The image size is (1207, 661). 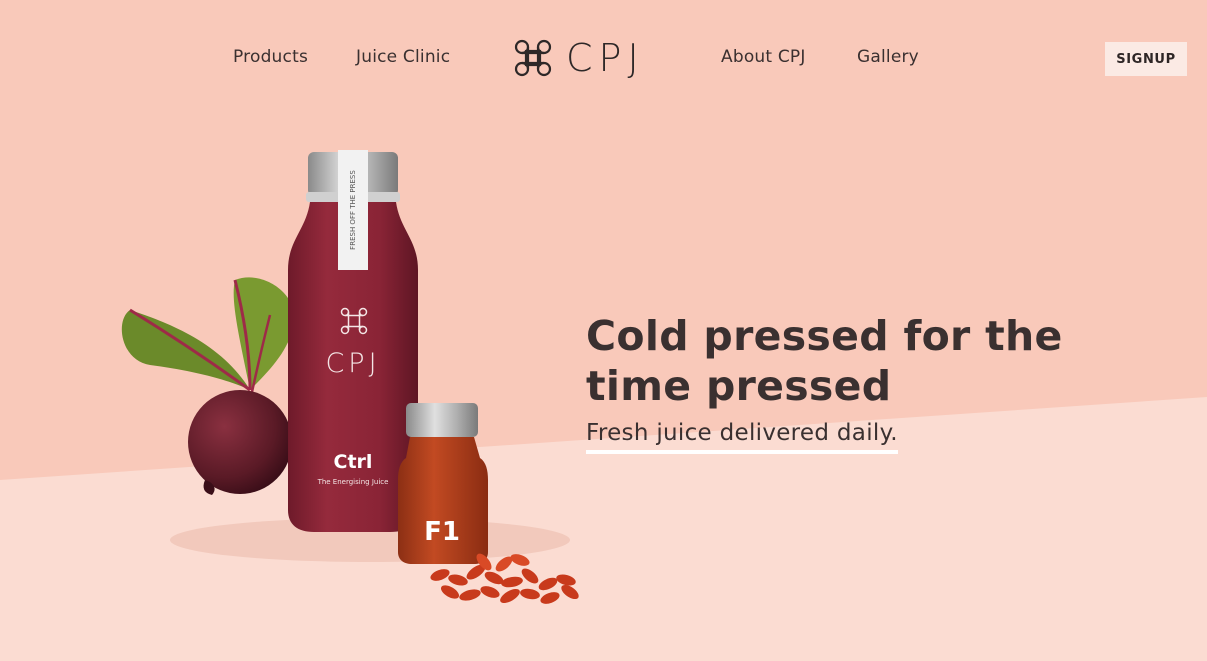 I want to click on shot-product-name: F1, so click(x=442, y=532).